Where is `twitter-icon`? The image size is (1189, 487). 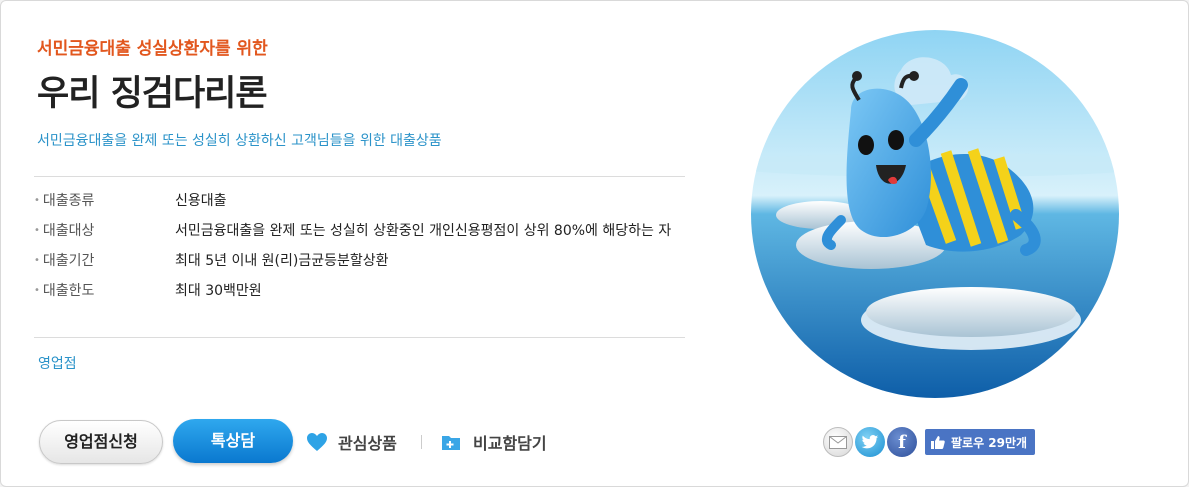
twitter-icon is located at coordinates (870, 442).